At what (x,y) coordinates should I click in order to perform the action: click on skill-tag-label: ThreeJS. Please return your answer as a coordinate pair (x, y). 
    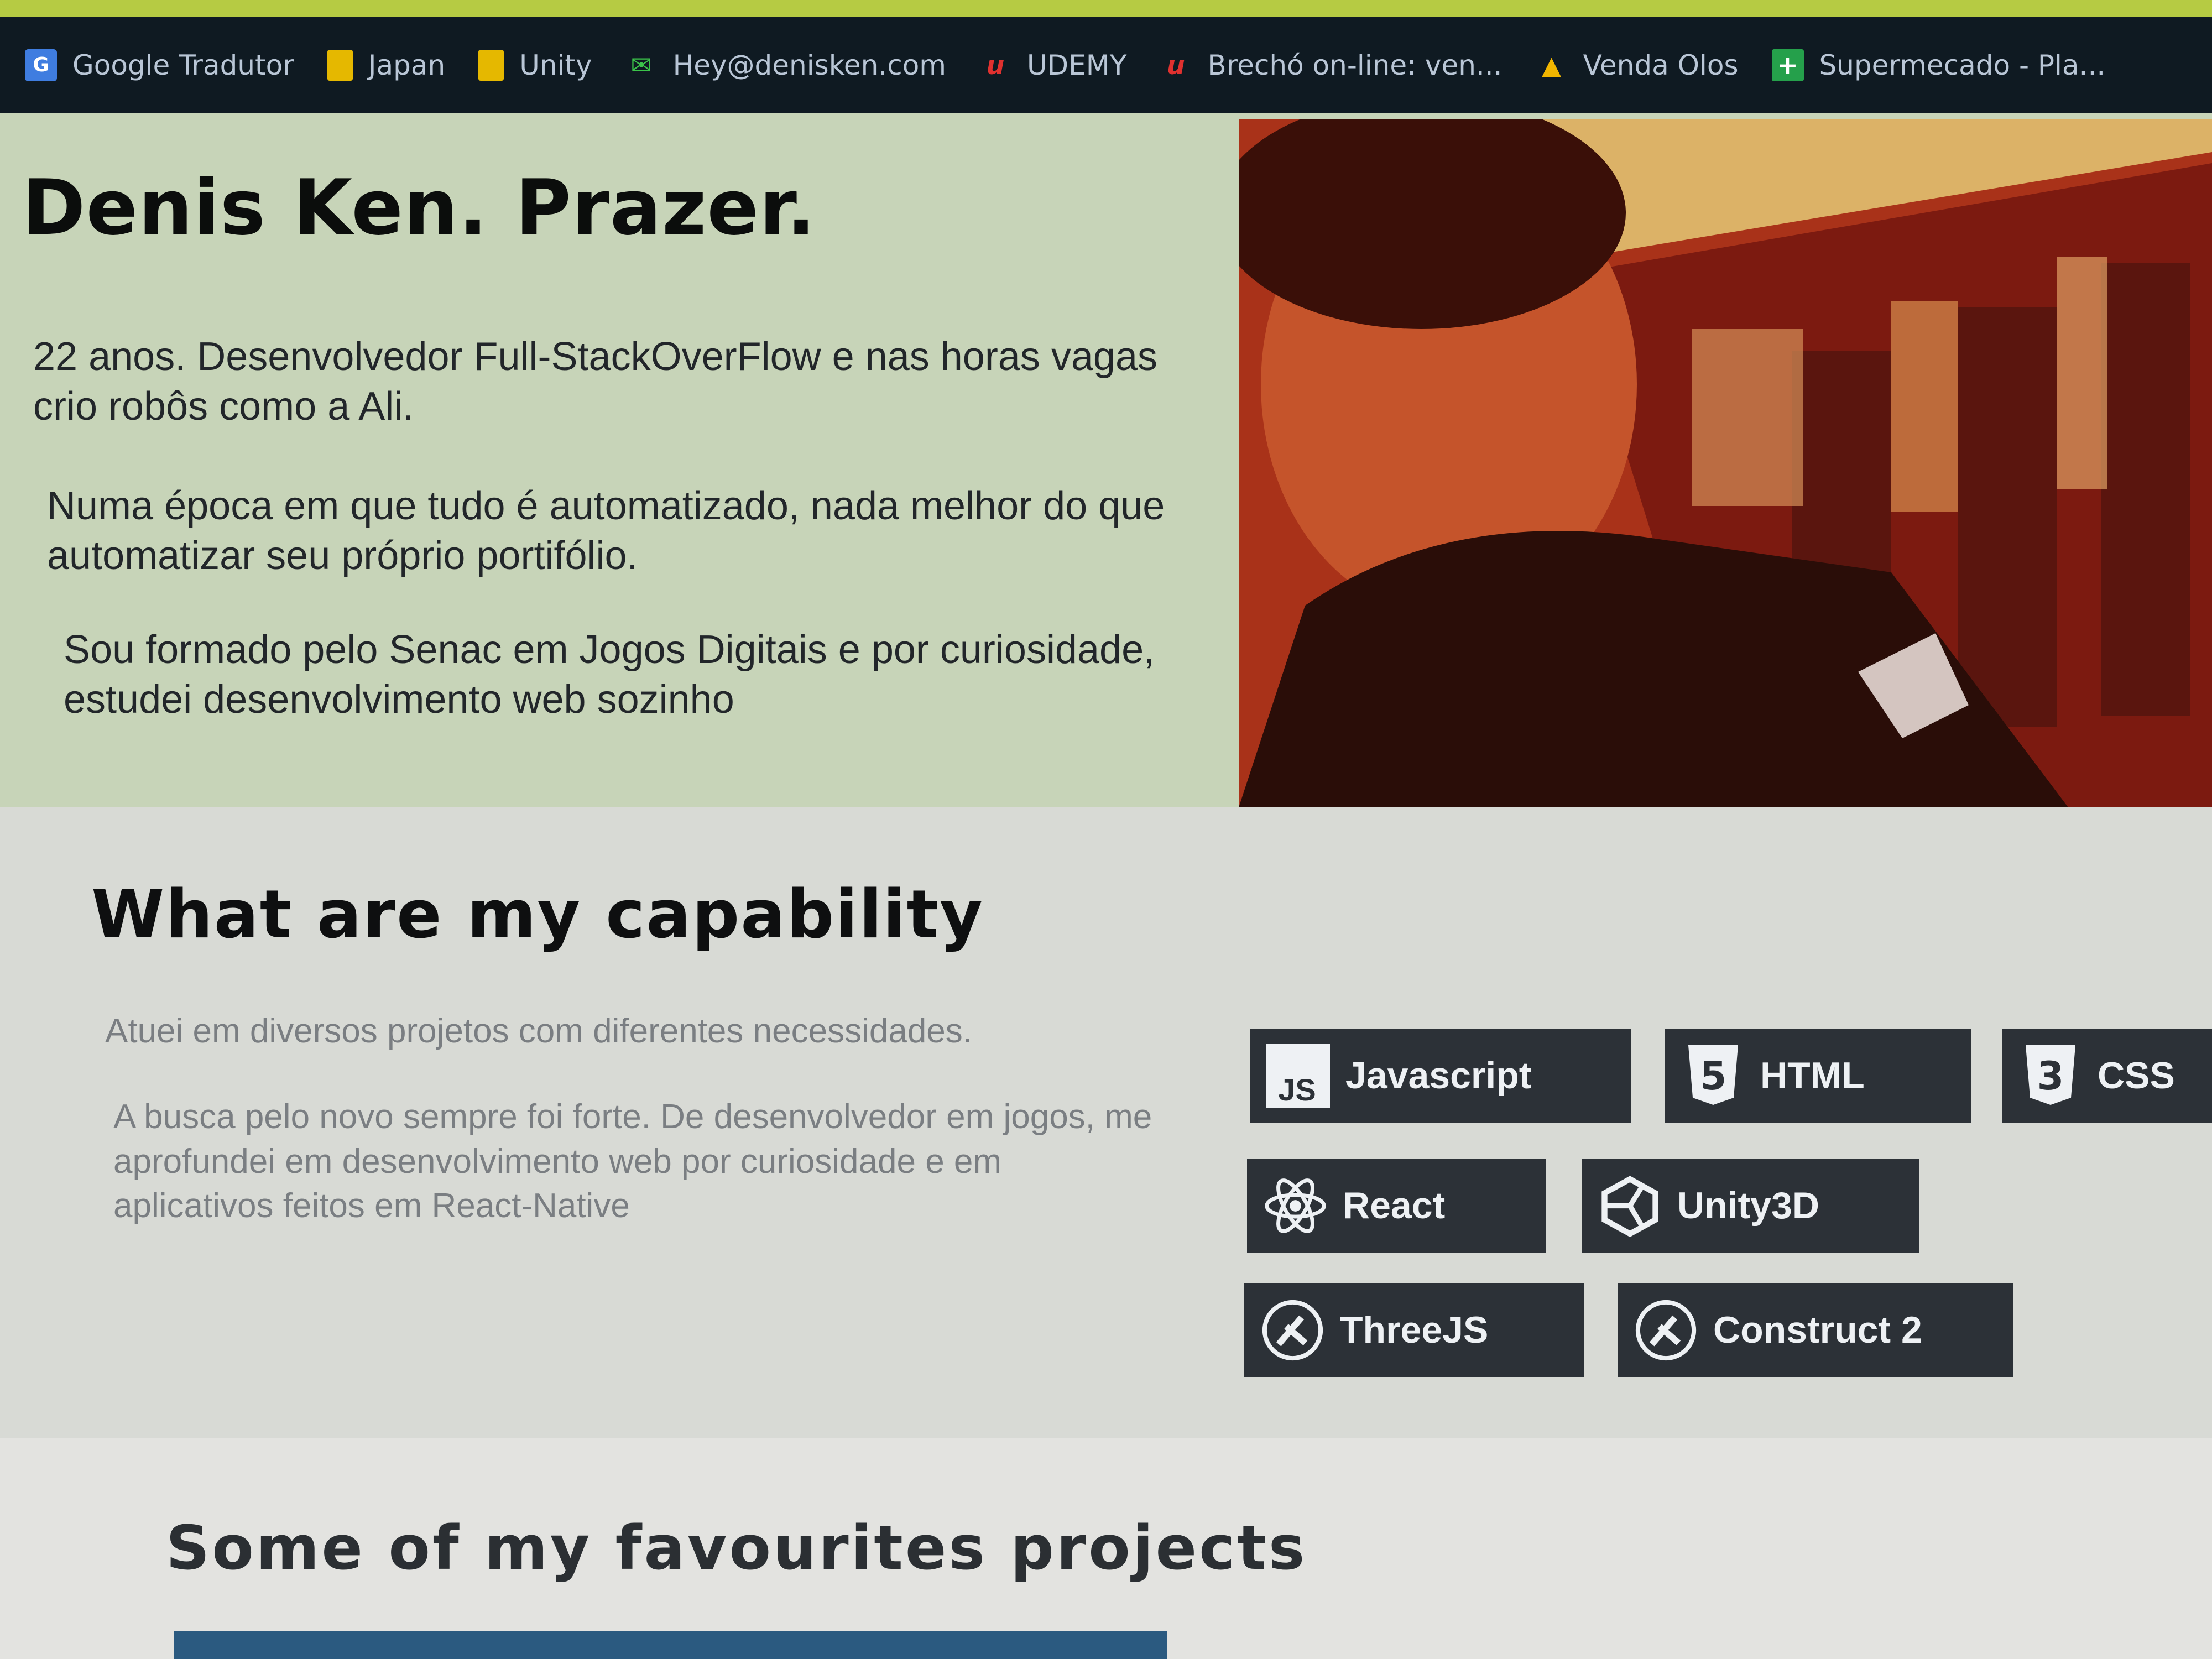
    Looking at the image, I should click on (1415, 1330).